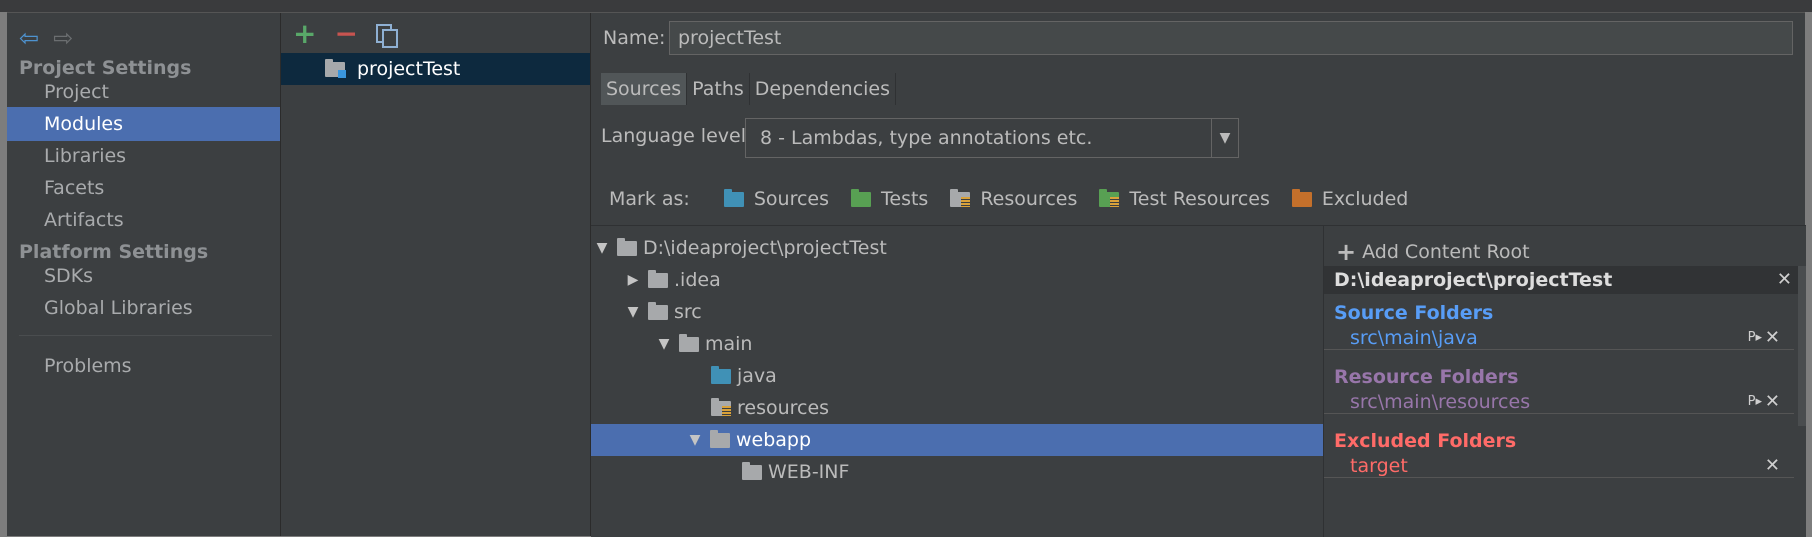 The height and width of the screenshot is (537, 1812). What do you see at coordinates (729, 344) in the screenshot?
I see `tree-label-main: main` at bounding box center [729, 344].